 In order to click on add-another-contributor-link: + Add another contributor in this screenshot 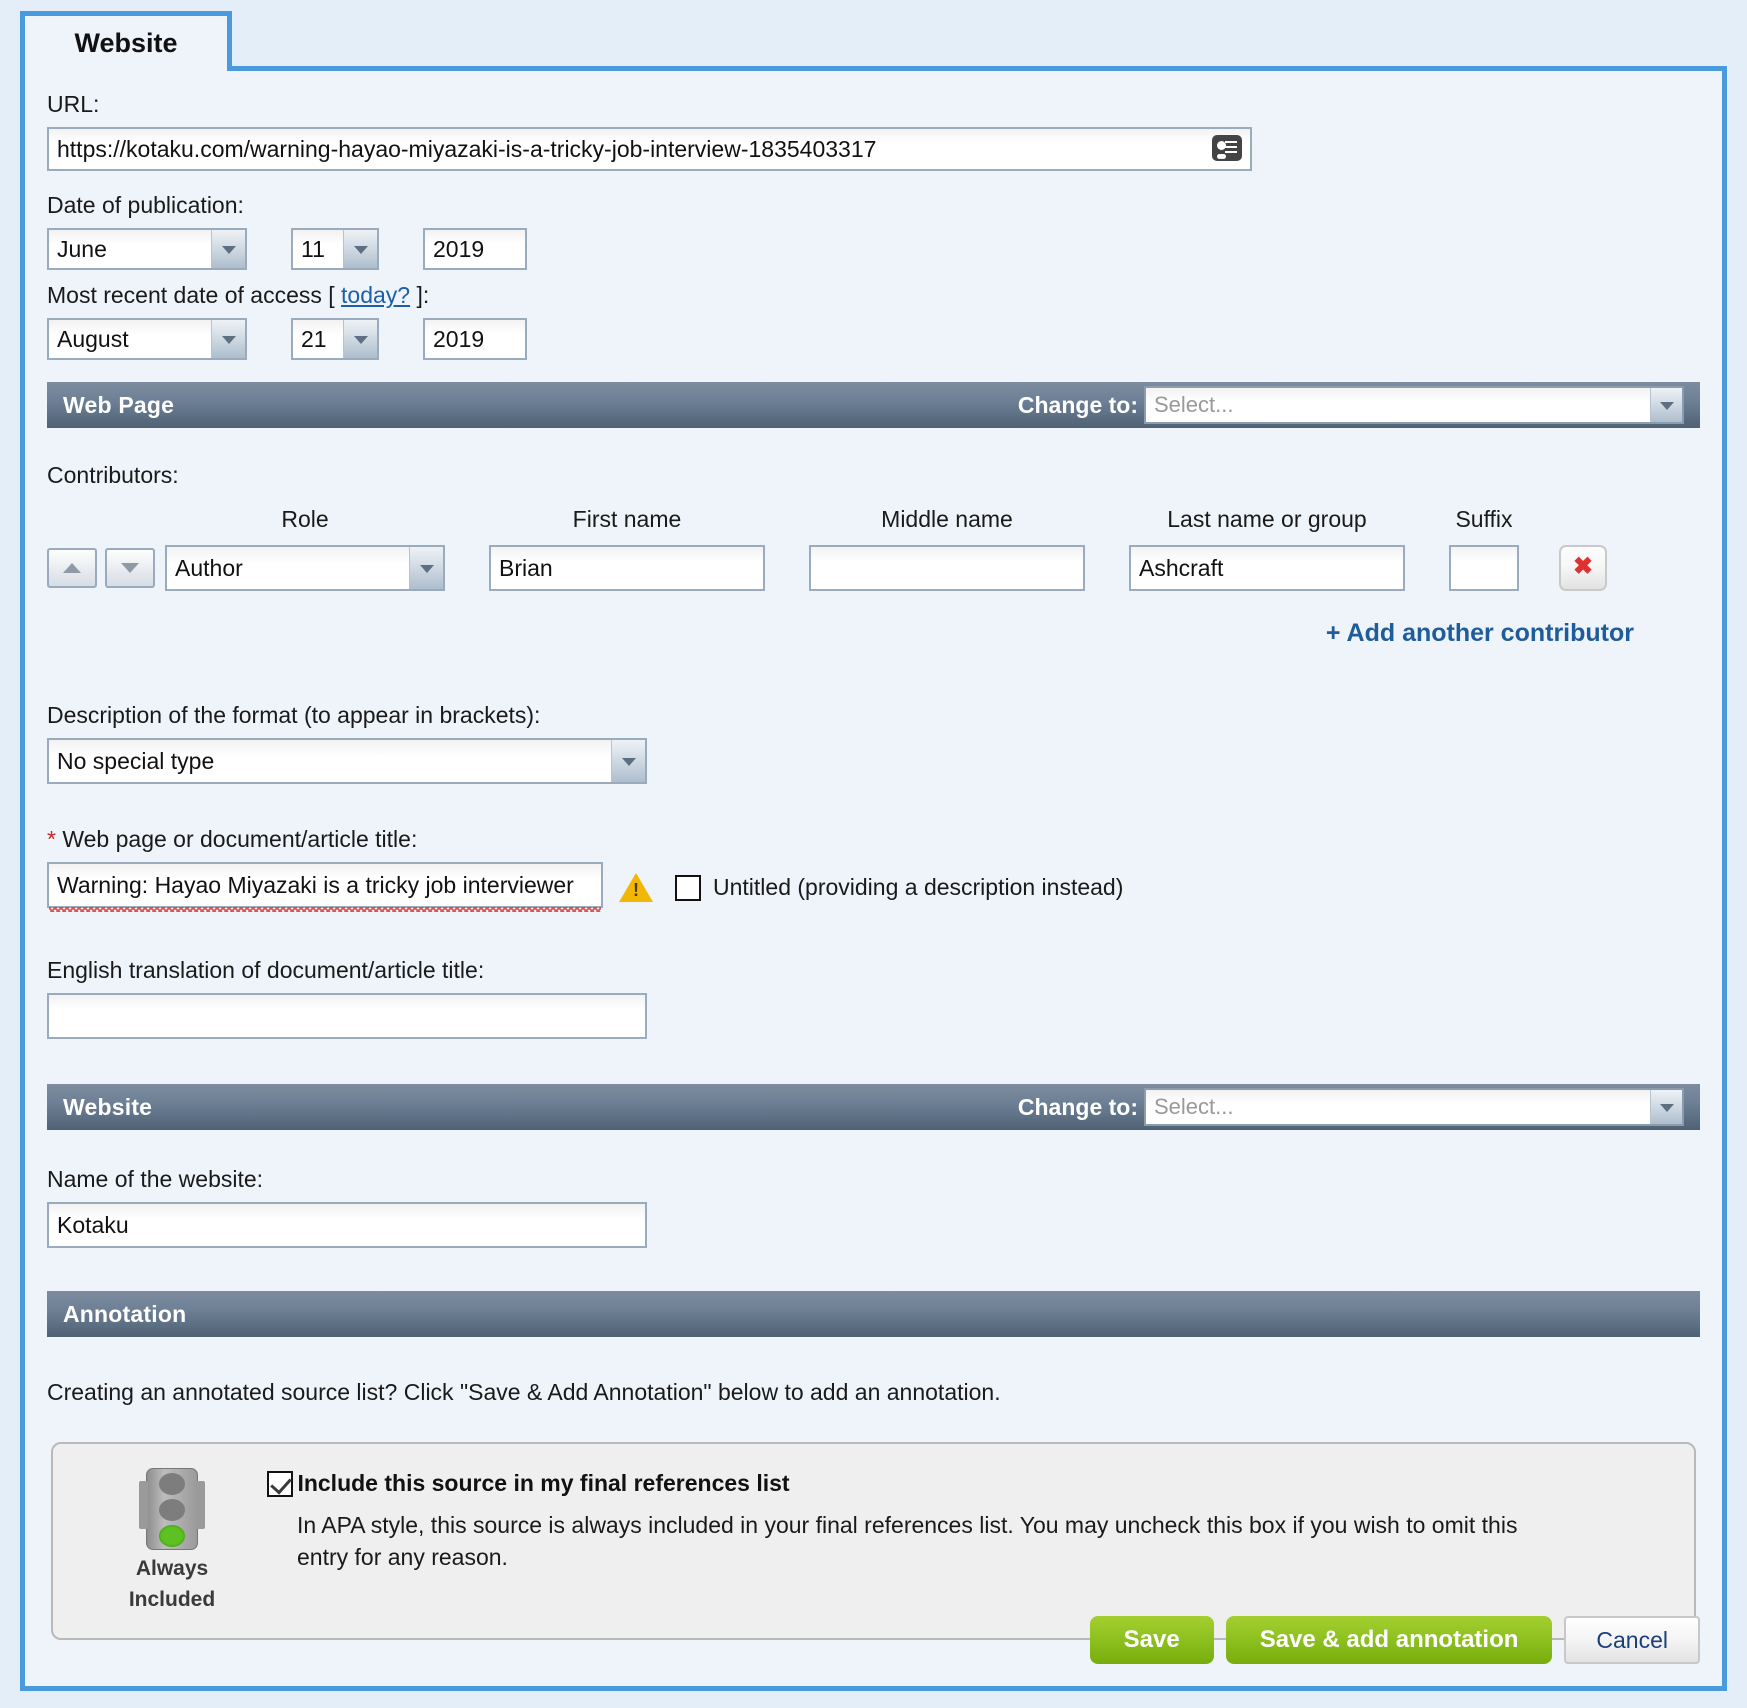, I will do `click(873, 633)`.